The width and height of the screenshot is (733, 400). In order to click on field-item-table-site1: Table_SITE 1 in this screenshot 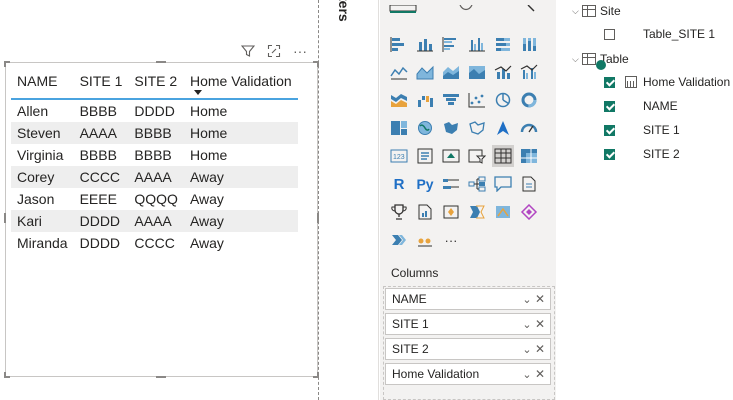, I will do `click(659, 34)`.